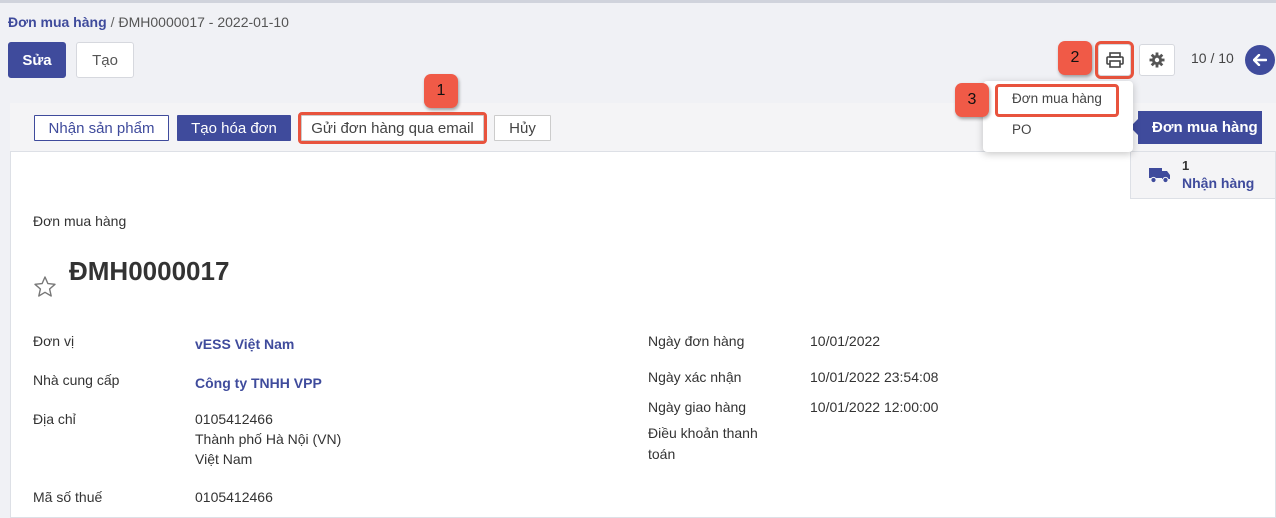 The height and width of the screenshot is (518, 1276). Describe the element at coordinates (638, 1) in the screenshot. I see `top-border` at that location.